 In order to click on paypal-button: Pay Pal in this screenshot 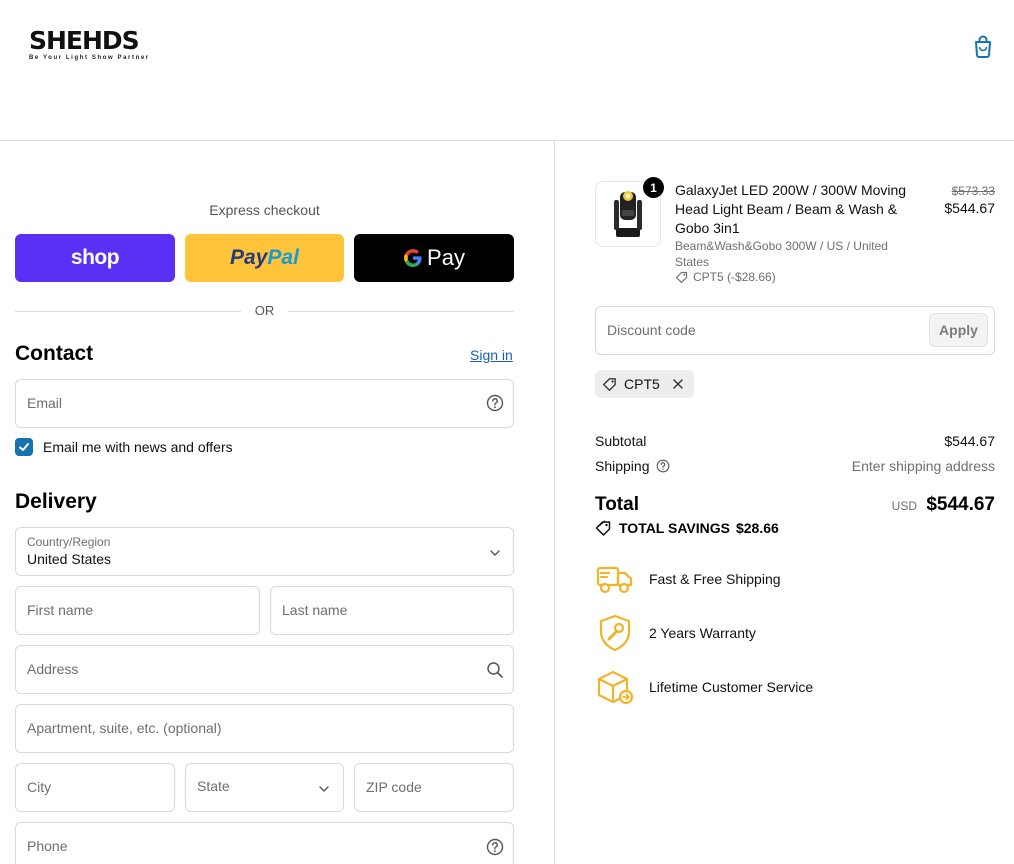, I will do `click(264, 258)`.